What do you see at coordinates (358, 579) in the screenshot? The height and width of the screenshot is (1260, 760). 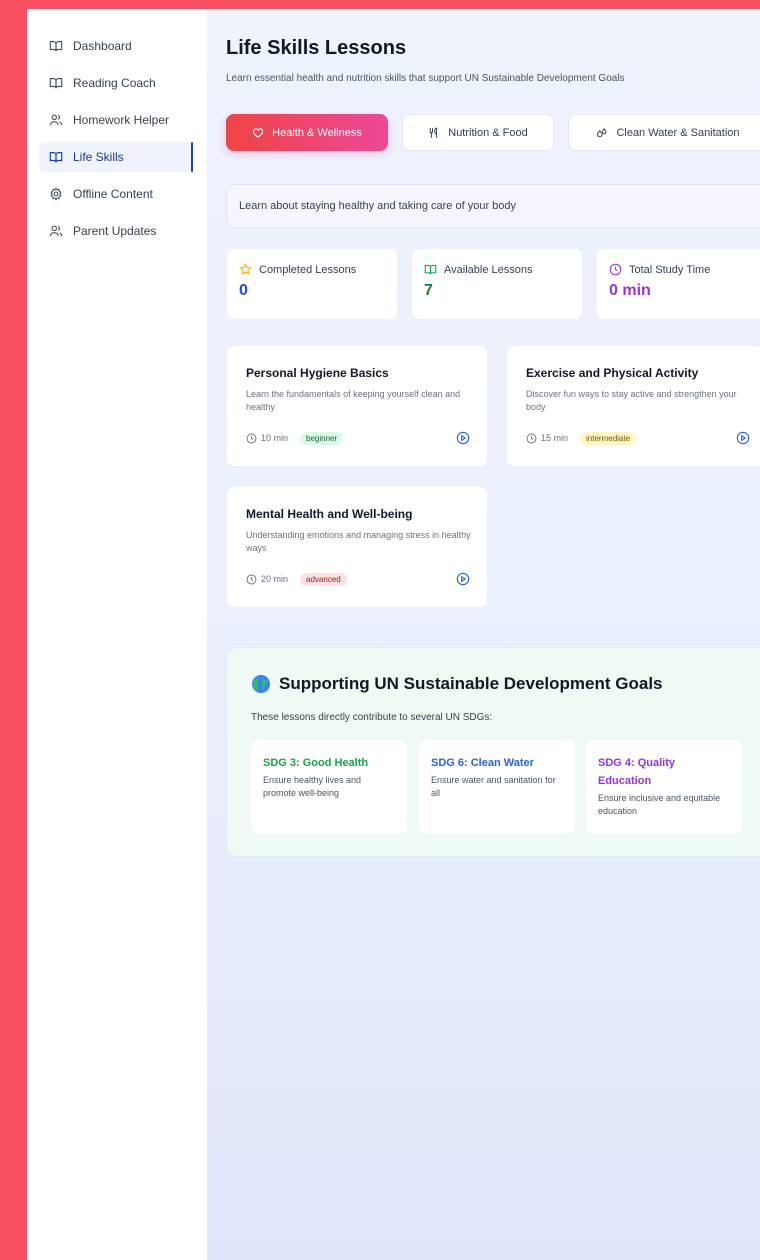 I see `lesson-meta: 20 min advanced` at bounding box center [358, 579].